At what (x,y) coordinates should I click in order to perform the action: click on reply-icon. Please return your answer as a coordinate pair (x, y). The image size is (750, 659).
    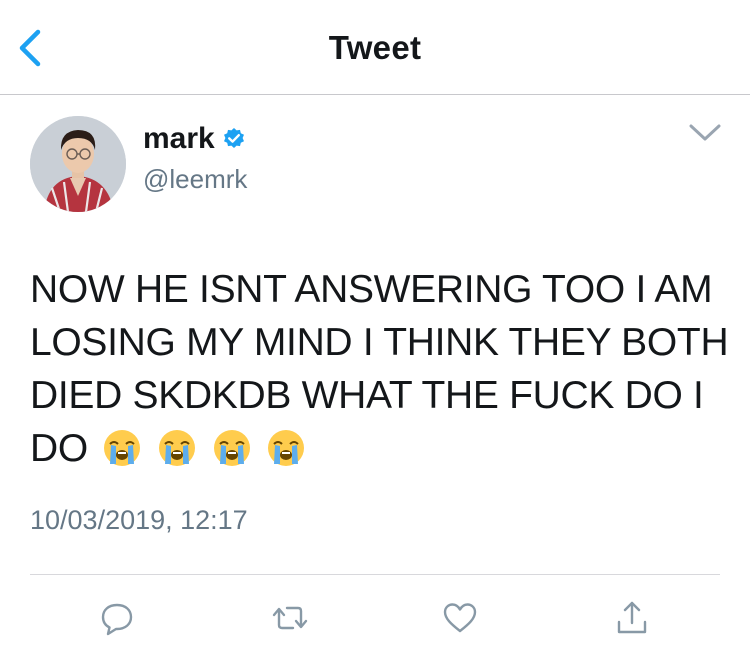
    Looking at the image, I should click on (117, 619).